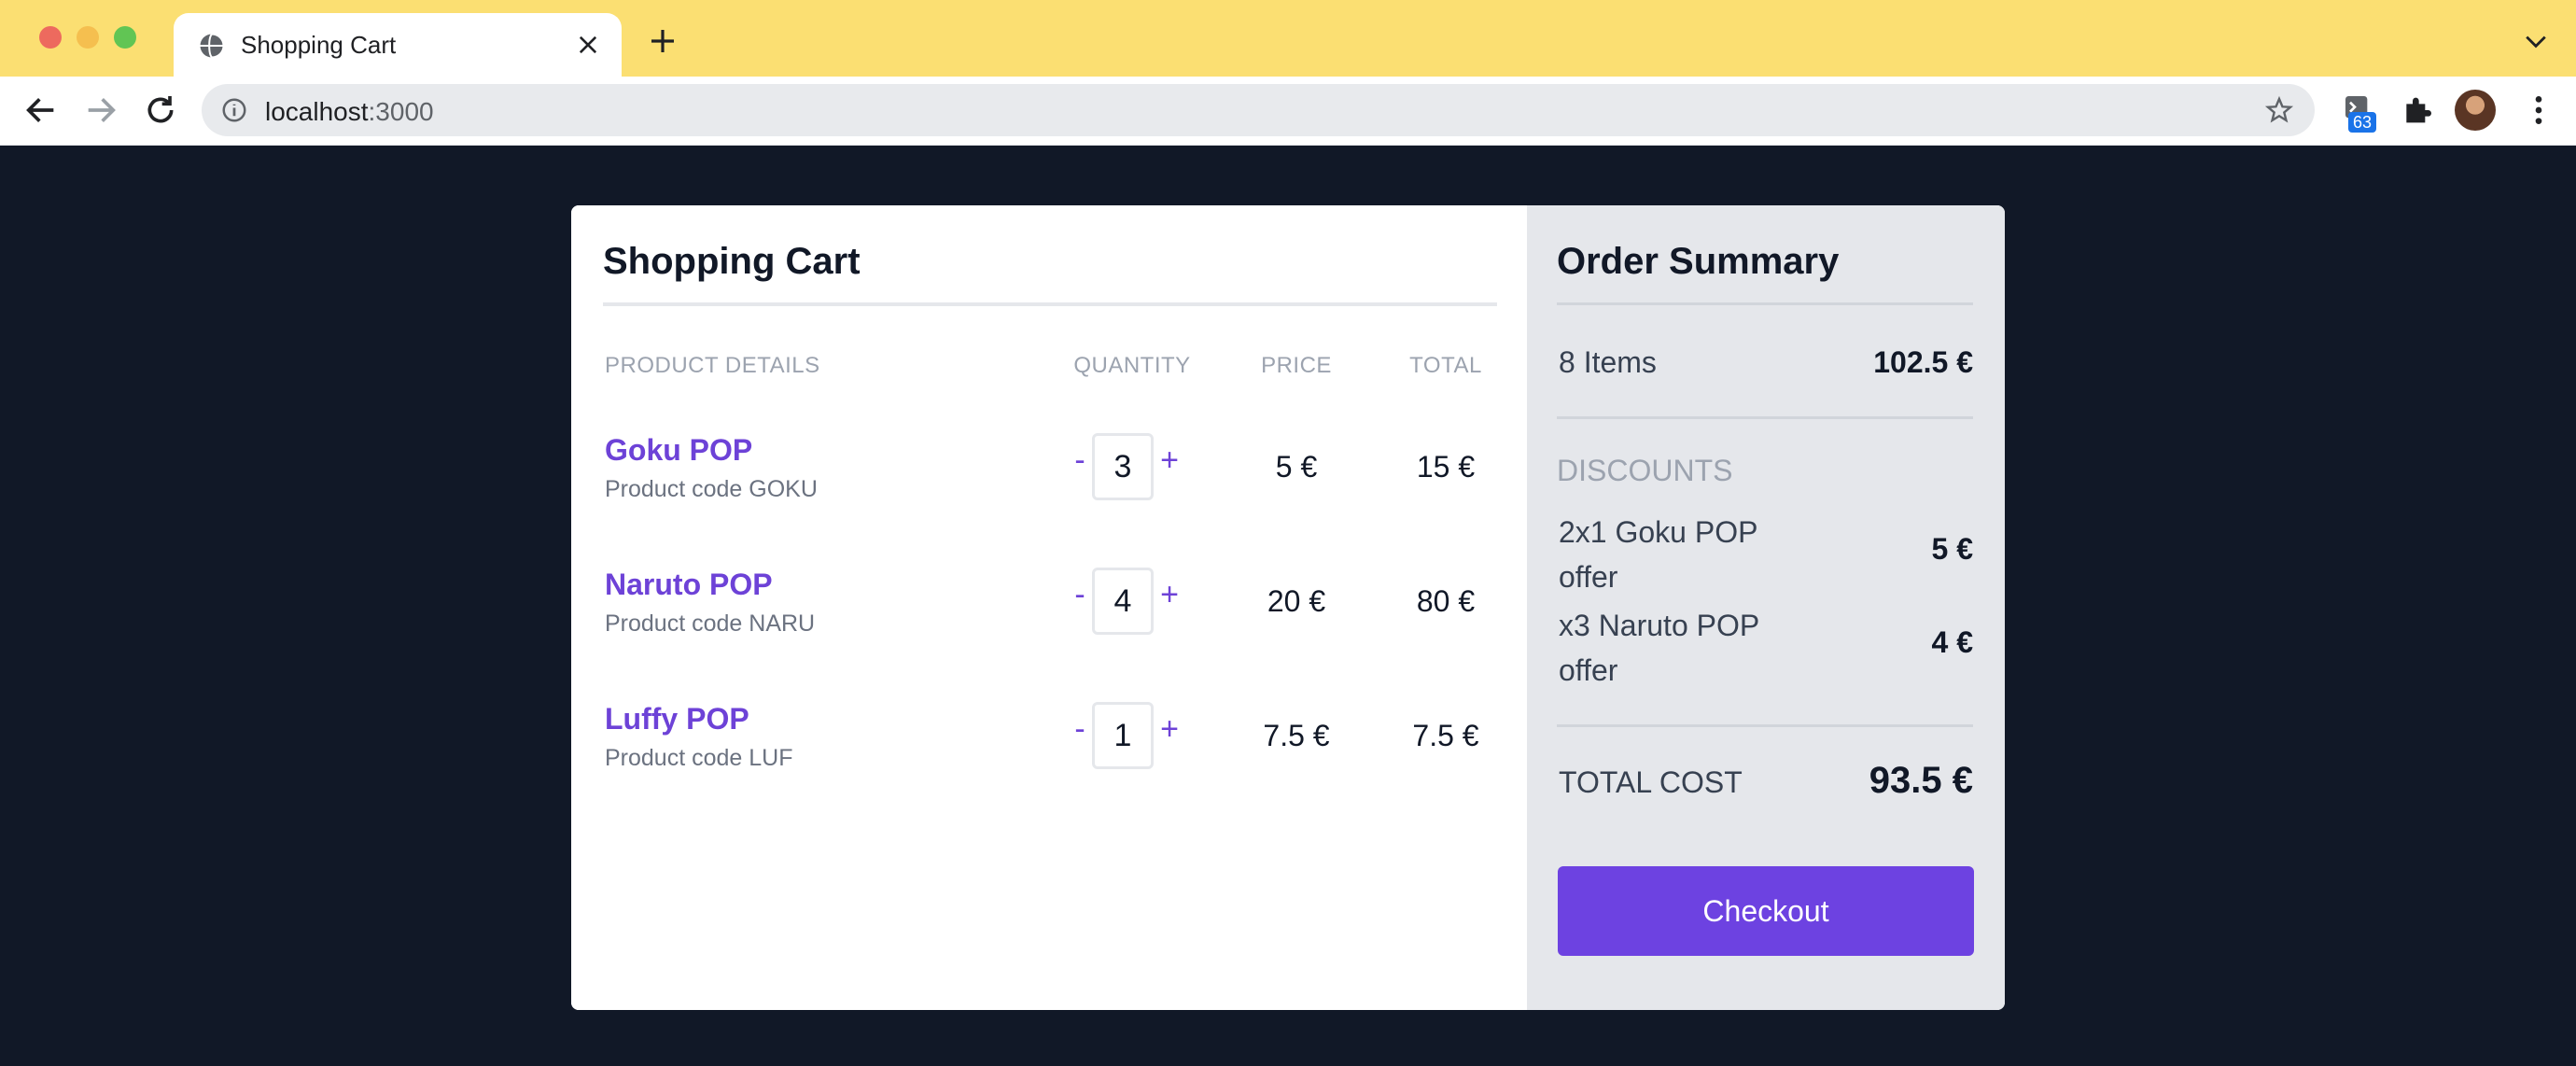 The width and height of the screenshot is (2576, 1066). Describe the element at coordinates (677, 719) in the screenshot. I see `product-name: Luffy POP` at that location.